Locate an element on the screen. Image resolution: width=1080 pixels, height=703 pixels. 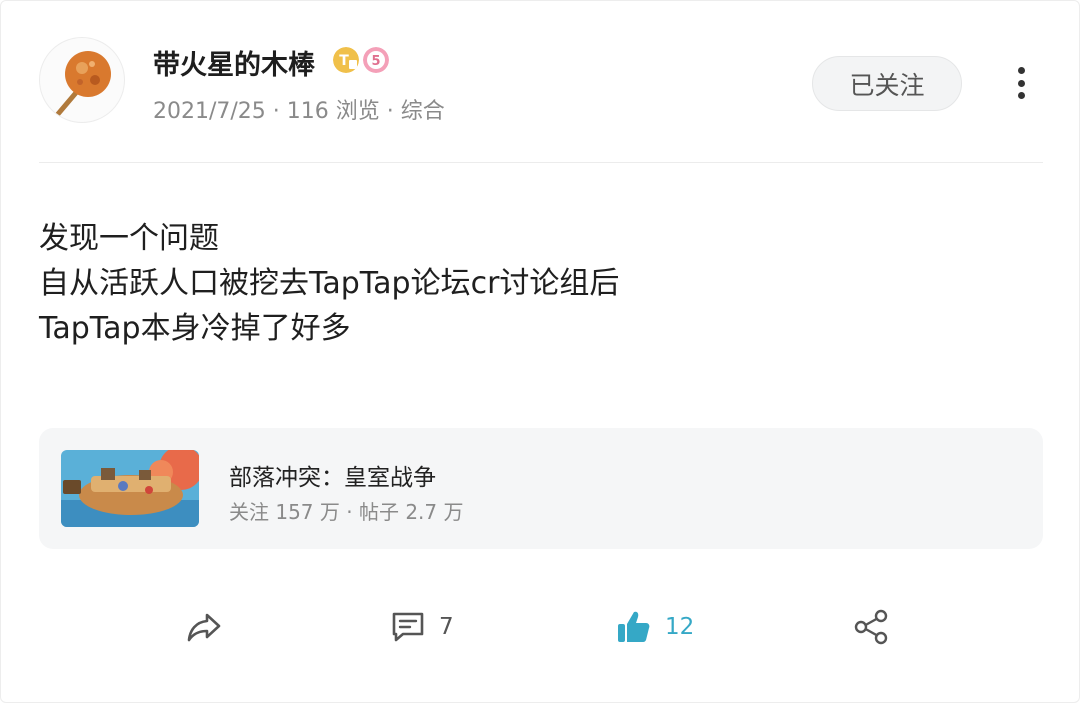
content-line: TapTap本身冷掉了好多 is located at coordinates (195, 328).